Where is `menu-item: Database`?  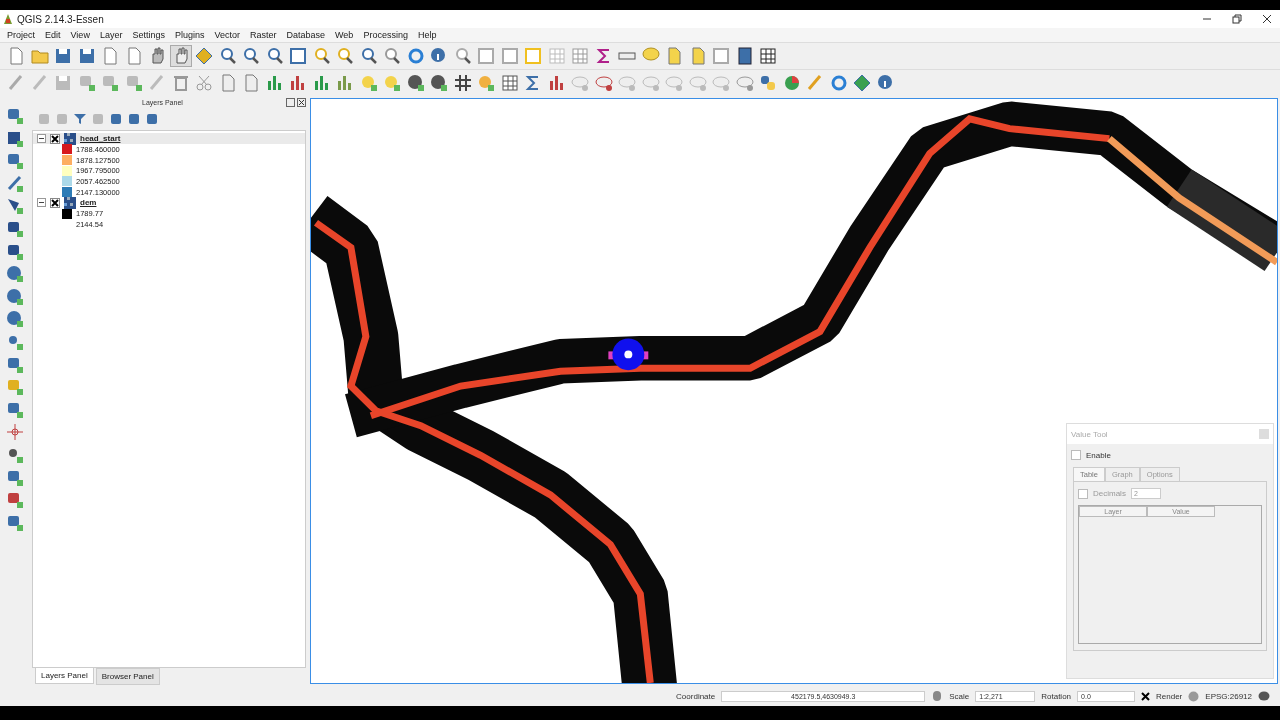
menu-item: Database is located at coordinates (306, 35).